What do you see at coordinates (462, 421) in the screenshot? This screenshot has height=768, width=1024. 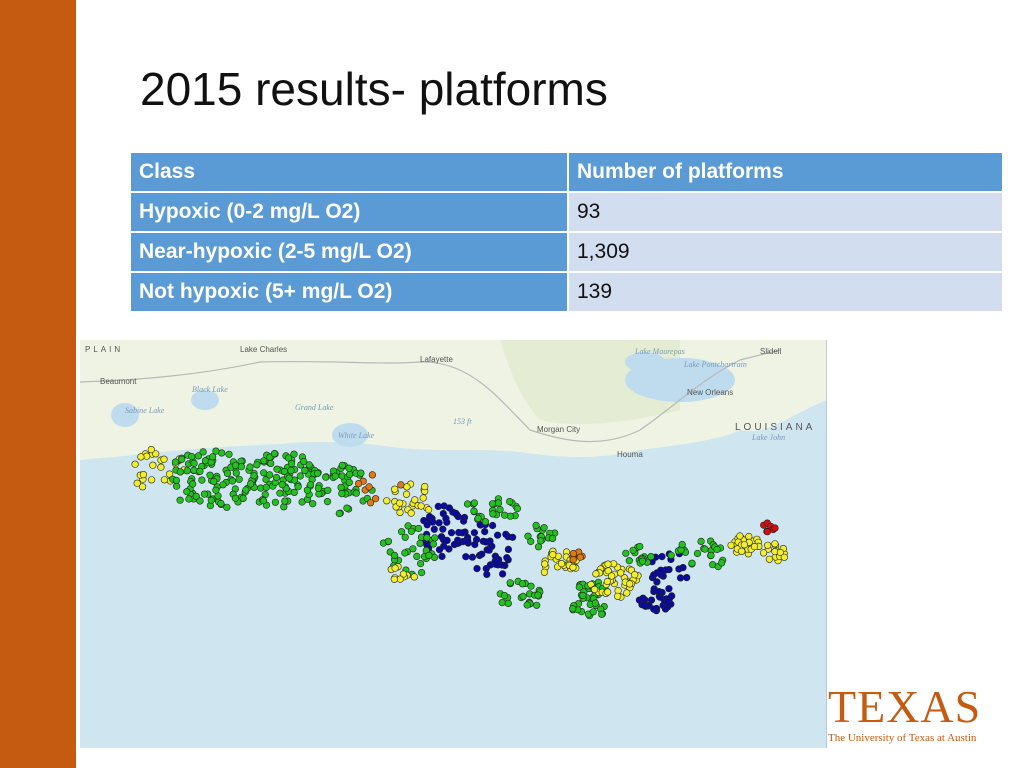 I see `map-label: 153 ft` at bounding box center [462, 421].